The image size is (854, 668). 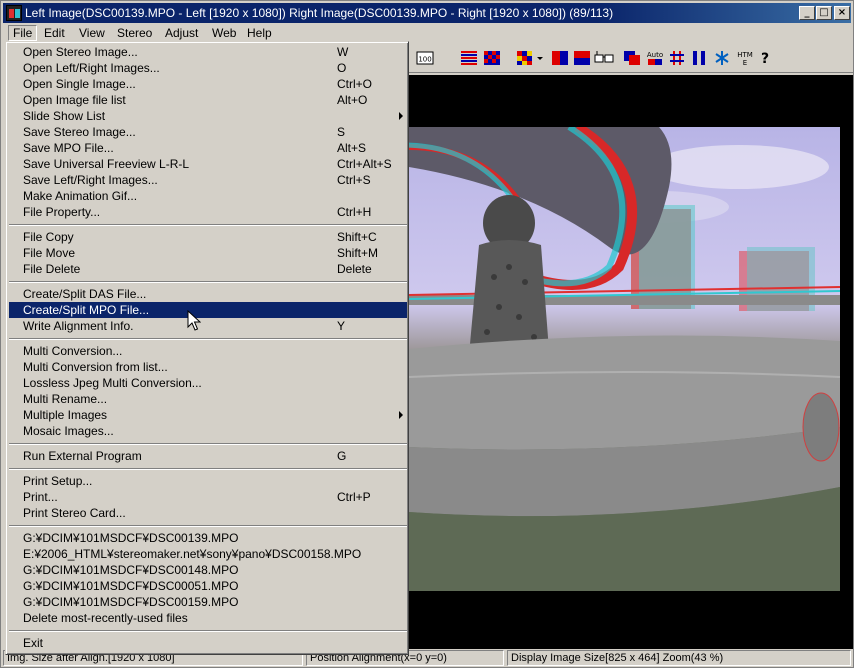 What do you see at coordinates (23, 33) in the screenshot?
I see `menu-file: File` at bounding box center [23, 33].